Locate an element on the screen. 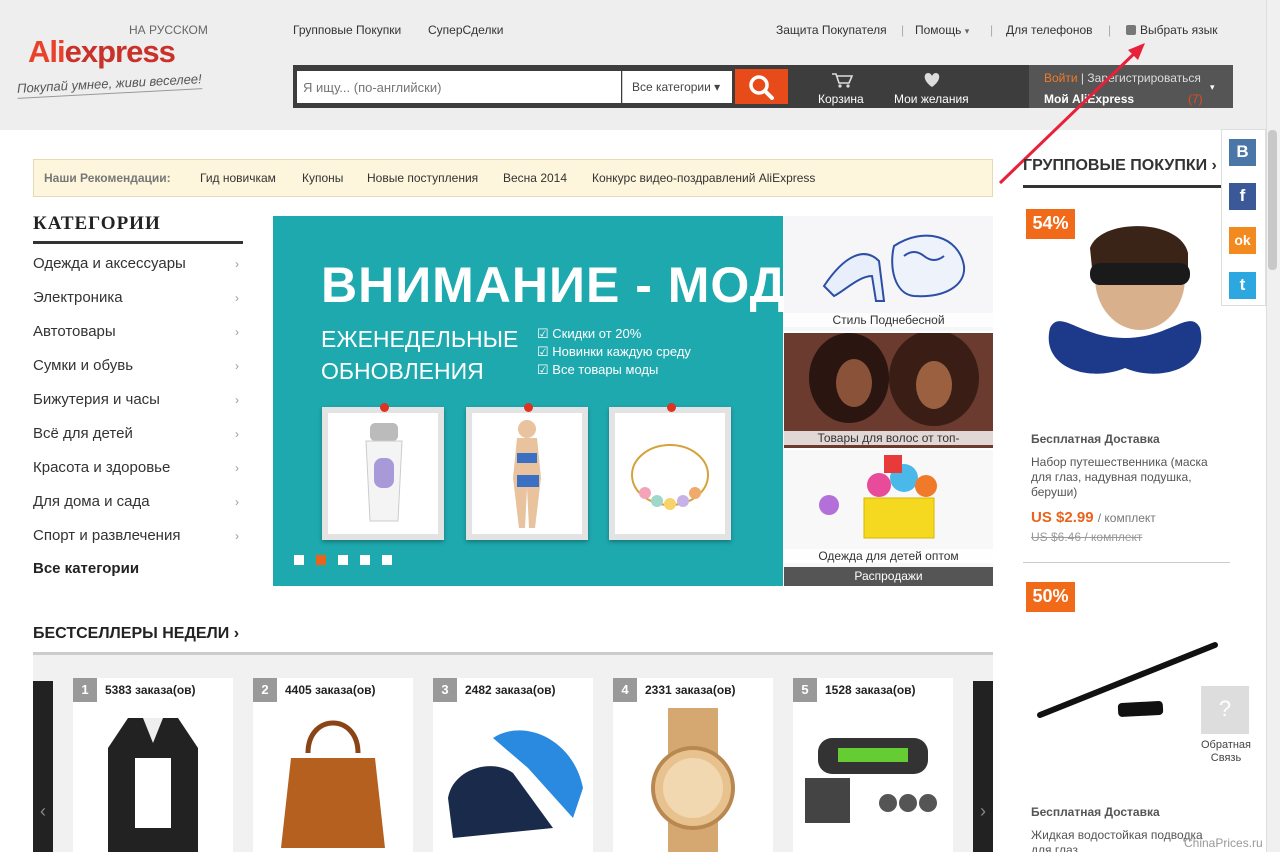 Image resolution: width=1280 pixels, height=852 pixels. banner-title: ВНИМАНИЕ - МОДА! is located at coordinates (581, 285).